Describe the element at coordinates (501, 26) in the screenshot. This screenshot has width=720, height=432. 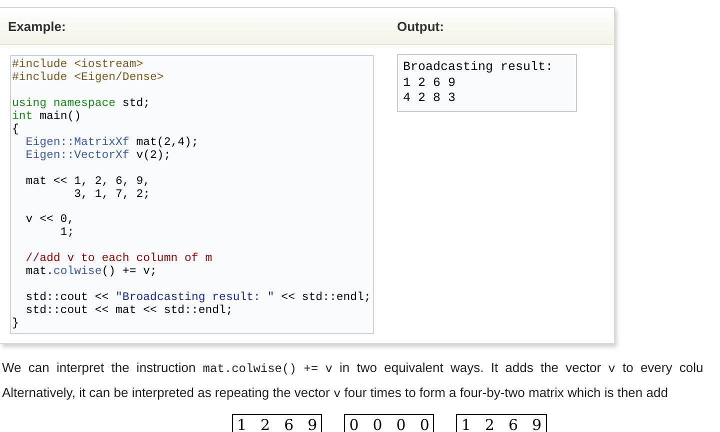
I see `output-heading: Output:` at that location.